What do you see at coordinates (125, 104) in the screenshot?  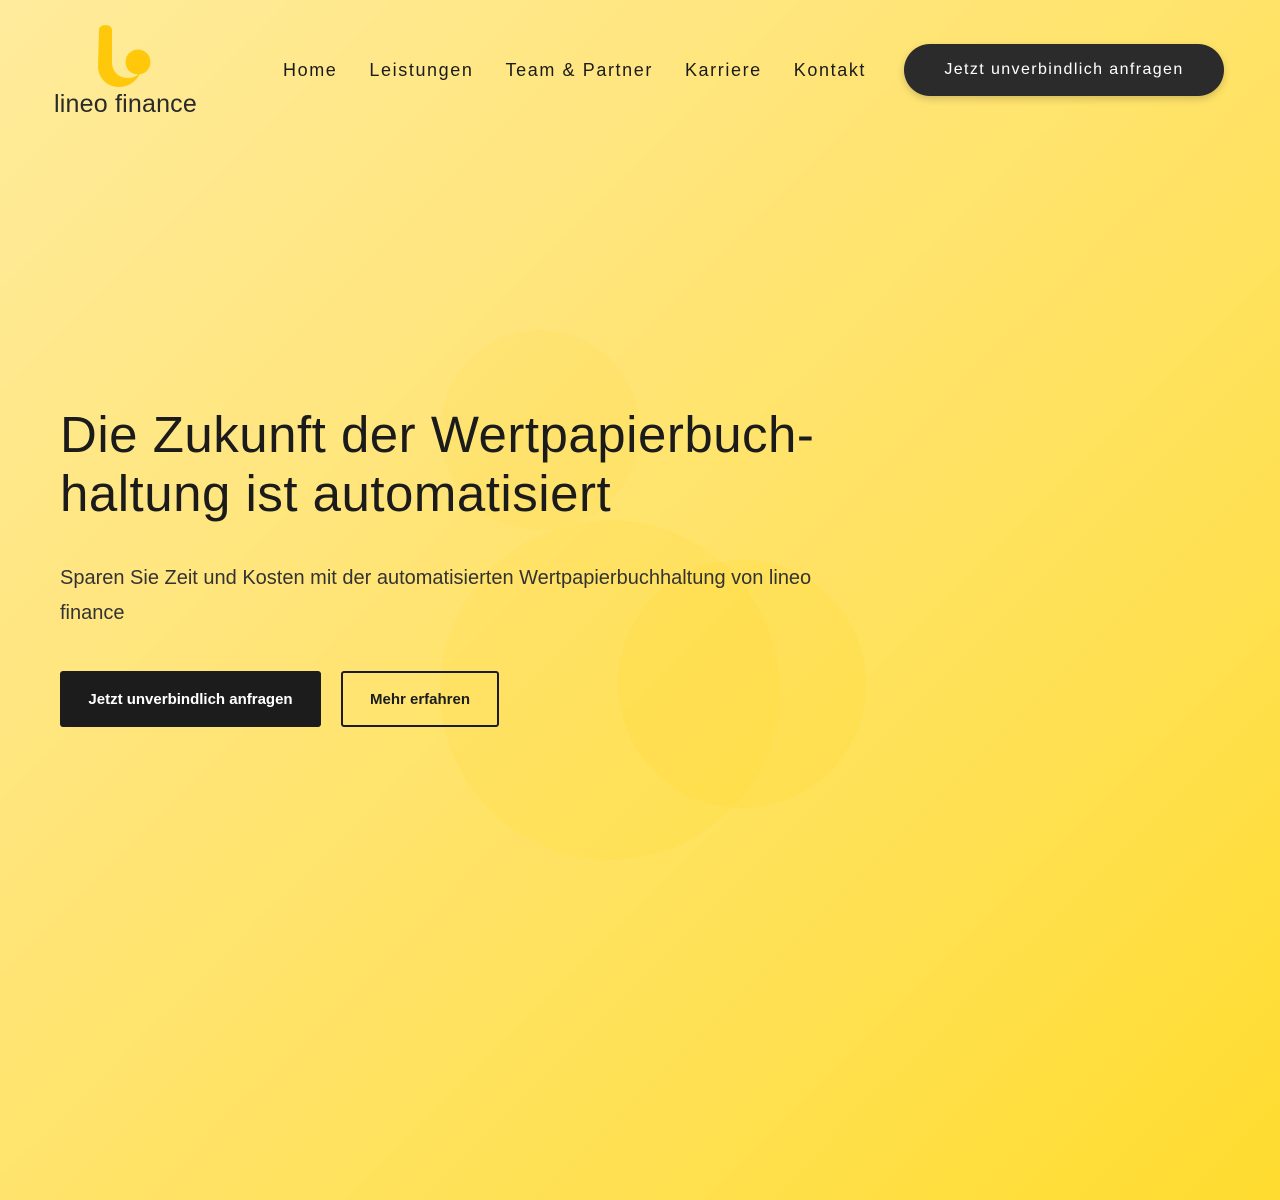 I see `brand-name: lineo finance` at bounding box center [125, 104].